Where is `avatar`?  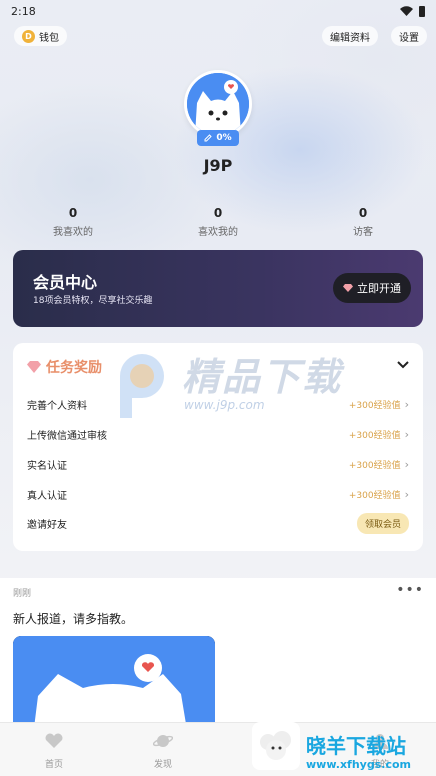
avatar is located at coordinates (218, 104).